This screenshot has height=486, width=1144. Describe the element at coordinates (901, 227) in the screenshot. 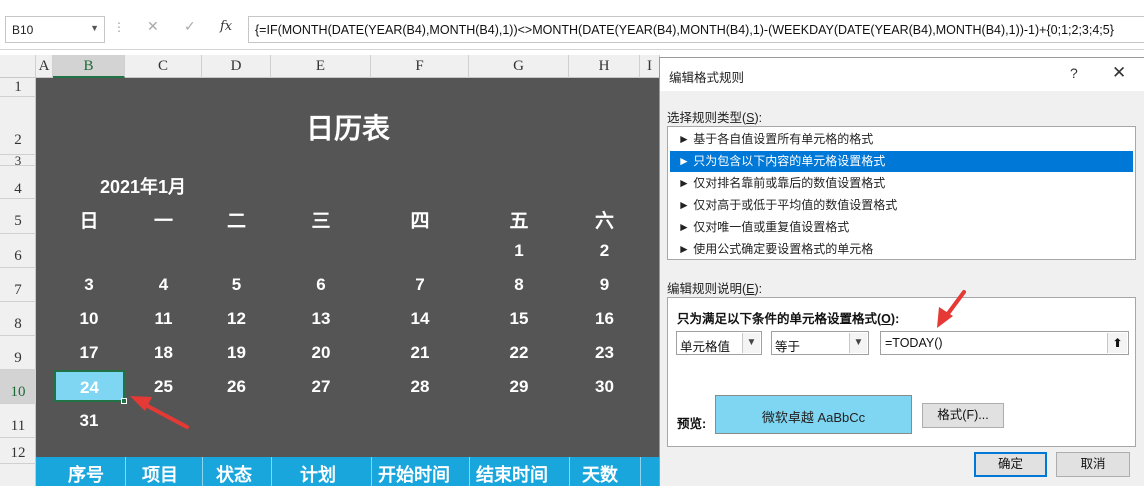

I see `rule-type-item: ► 仅对唯一值或重复值设置格式` at that location.